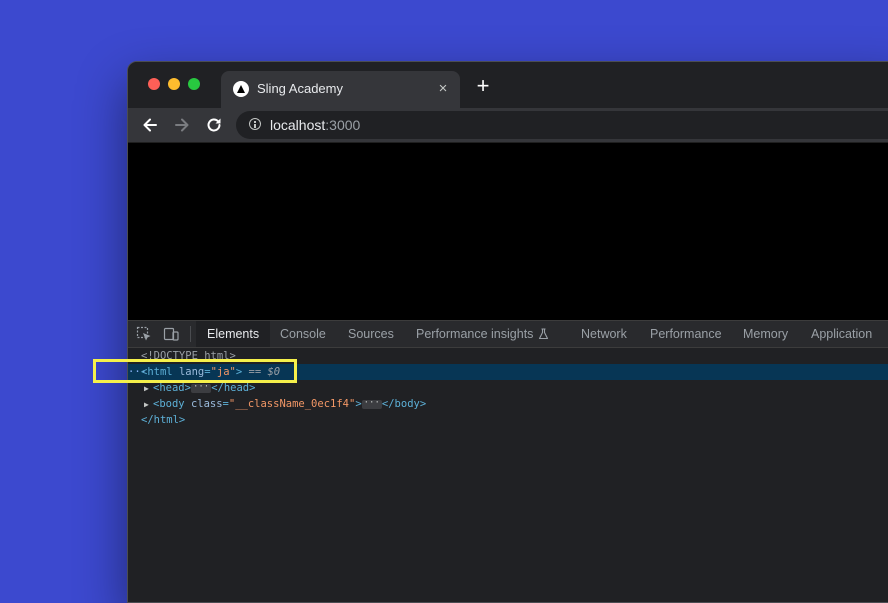 This screenshot has width=888, height=603. Describe the element at coordinates (508, 85) in the screenshot. I see `tab-strip: Sling Academy × +` at that location.